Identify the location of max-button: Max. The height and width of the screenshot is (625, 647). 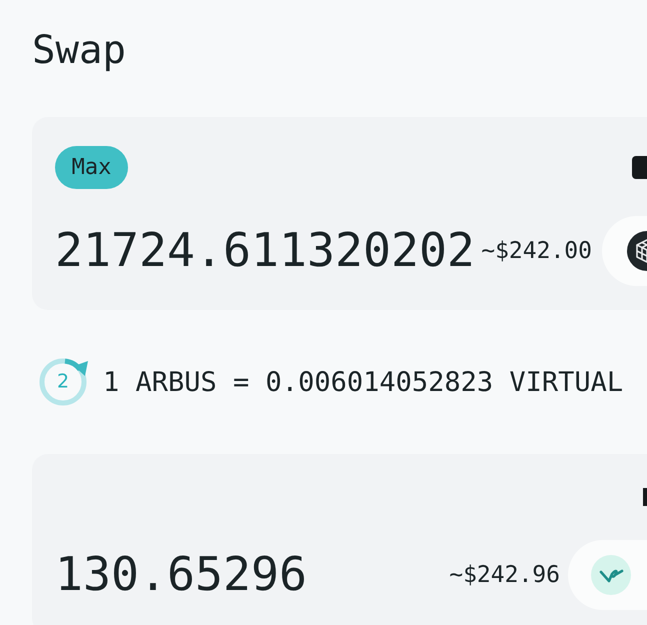
(91, 167).